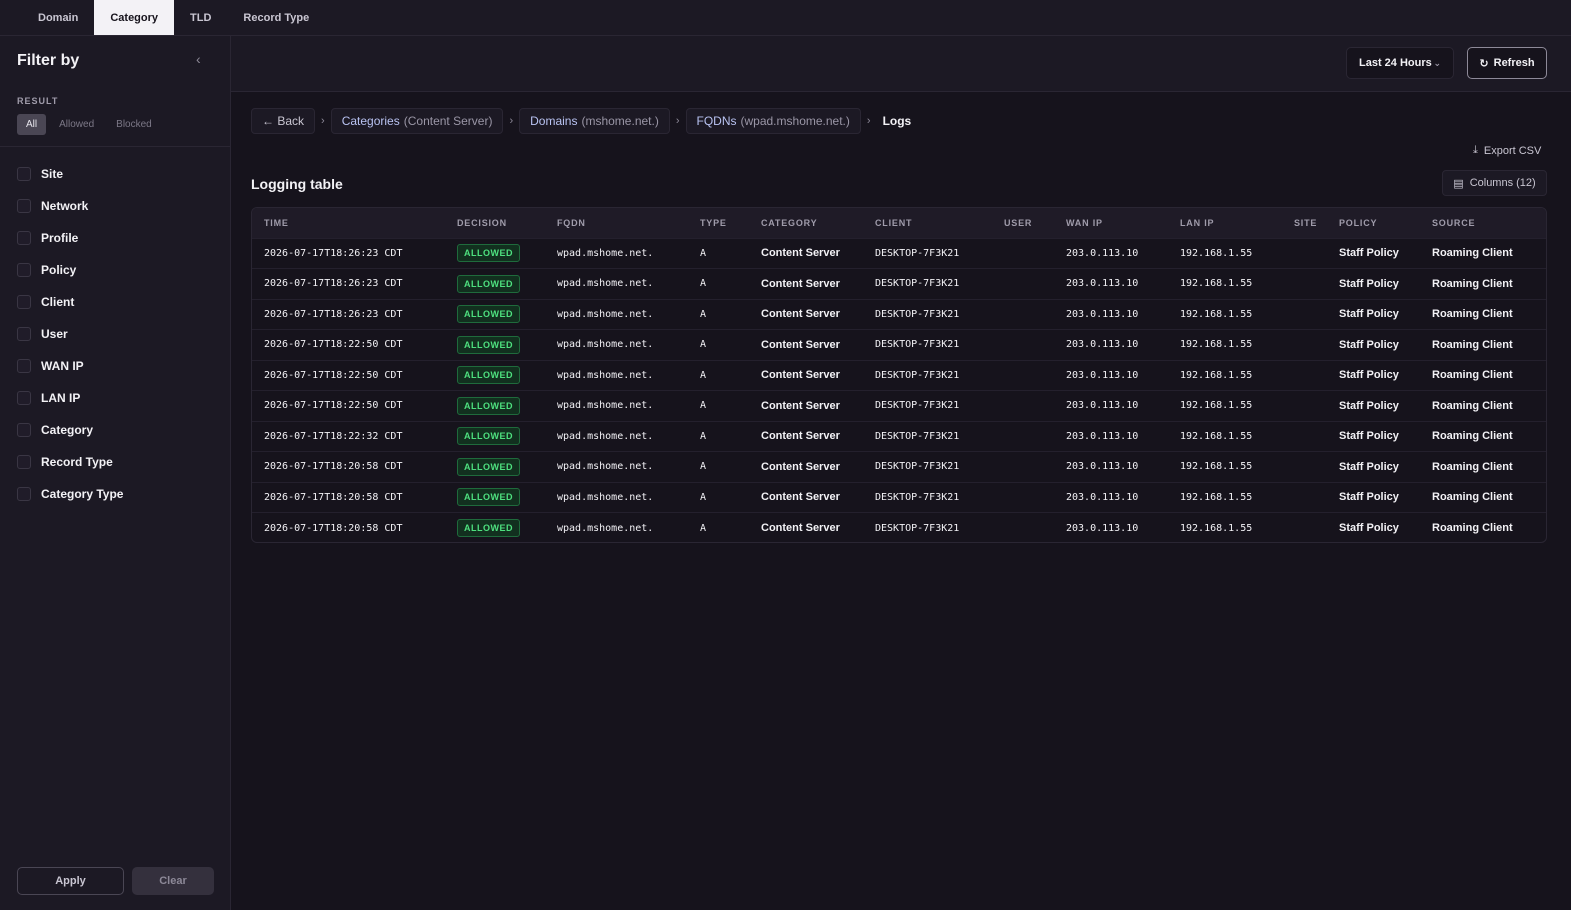 This screenshot has height=910, width=1571. What do you see at coordinates (70, 462) in the screenshot?
I see `filter-record-type: Record Type` at bounding box center [70, 462].